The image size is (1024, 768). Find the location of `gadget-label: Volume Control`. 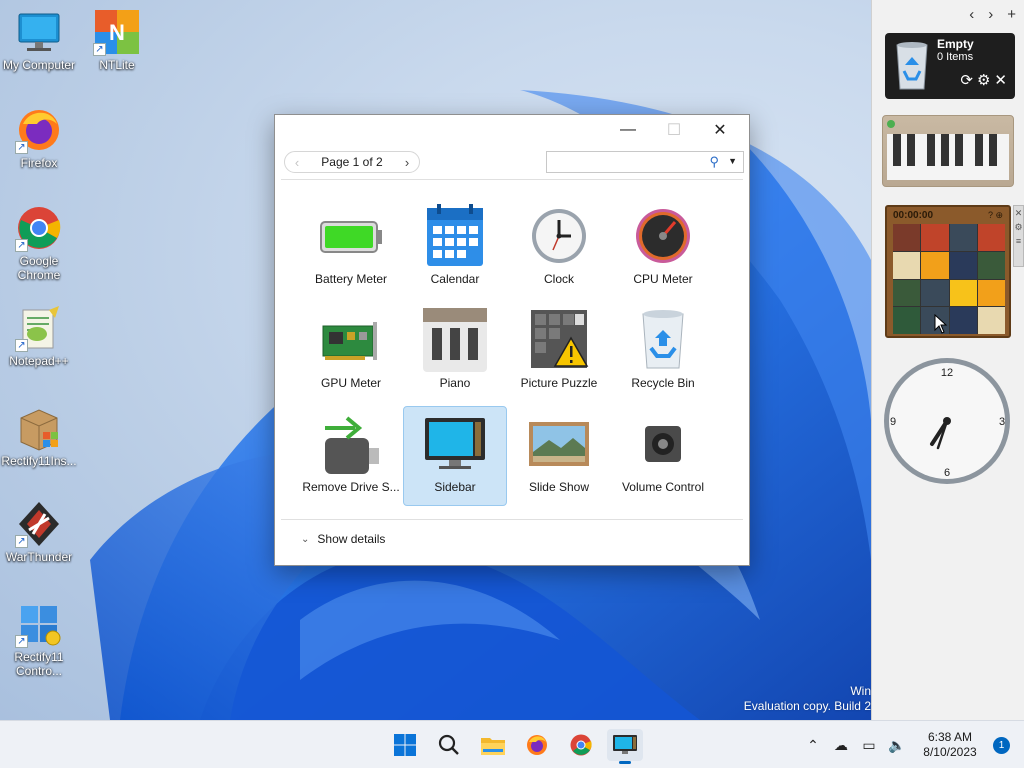

gadget-label: Volume Control is located at coordinates (663, 487).